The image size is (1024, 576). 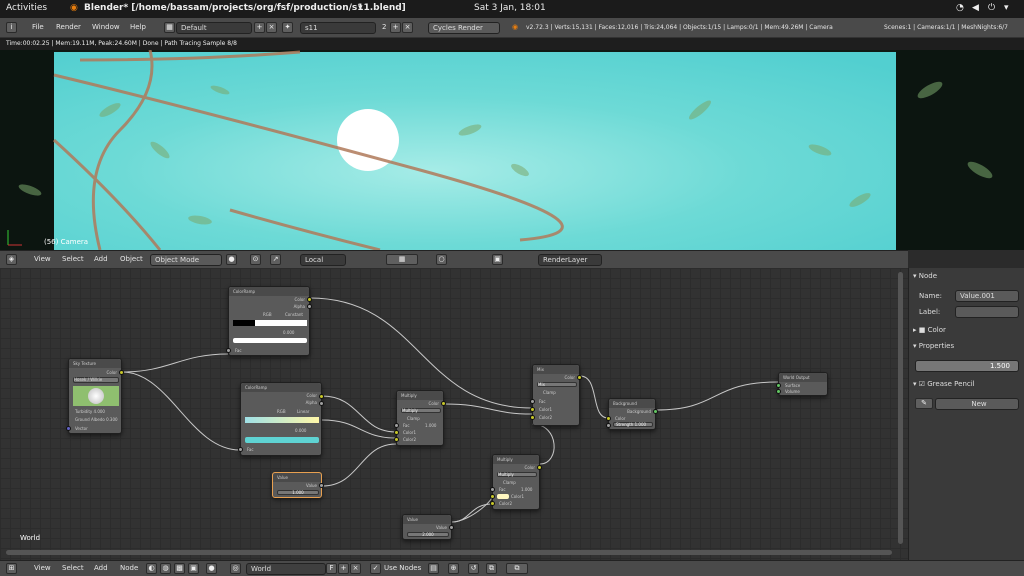 I want to click on horizontal-scrollbar, so click(x=449, y=552).